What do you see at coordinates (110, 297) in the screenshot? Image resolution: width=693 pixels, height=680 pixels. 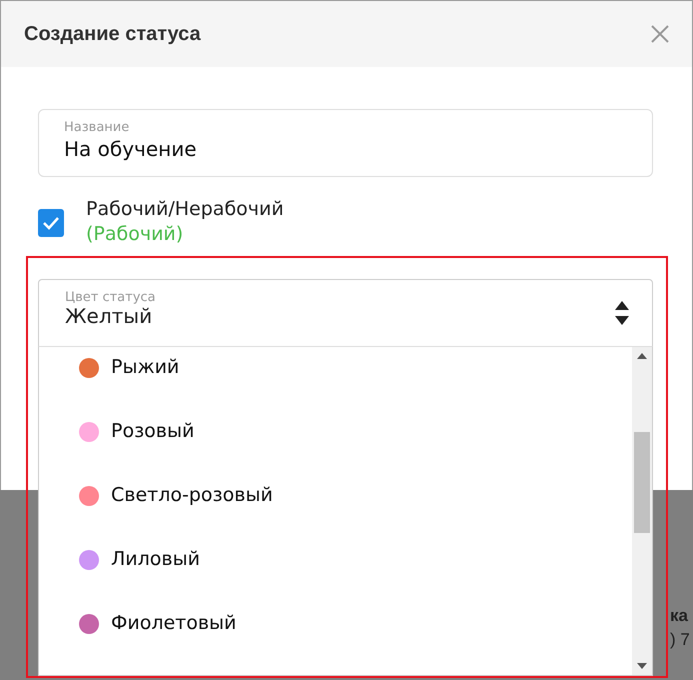 I see `select-label: Цвет статуса` at bounding box center [110, 297].